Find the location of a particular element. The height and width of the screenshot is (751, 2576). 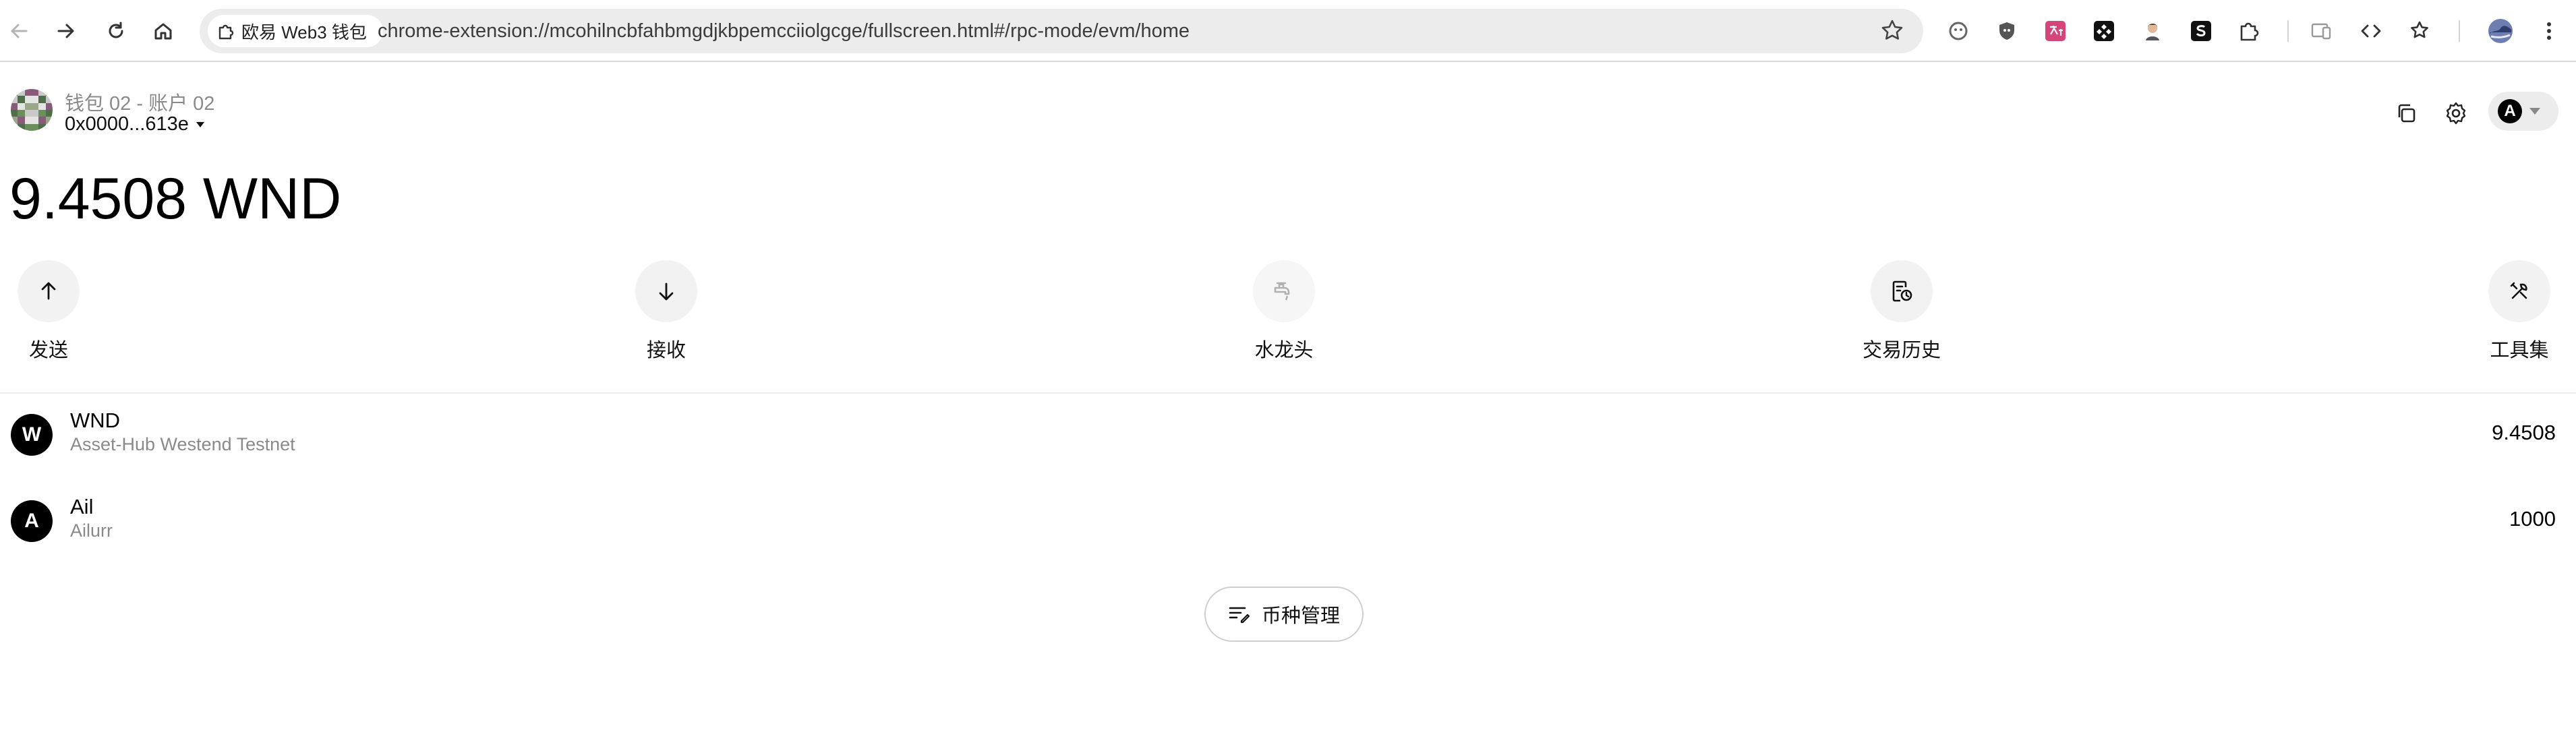

token-symbol: WND is located at coordinates (96, 421).